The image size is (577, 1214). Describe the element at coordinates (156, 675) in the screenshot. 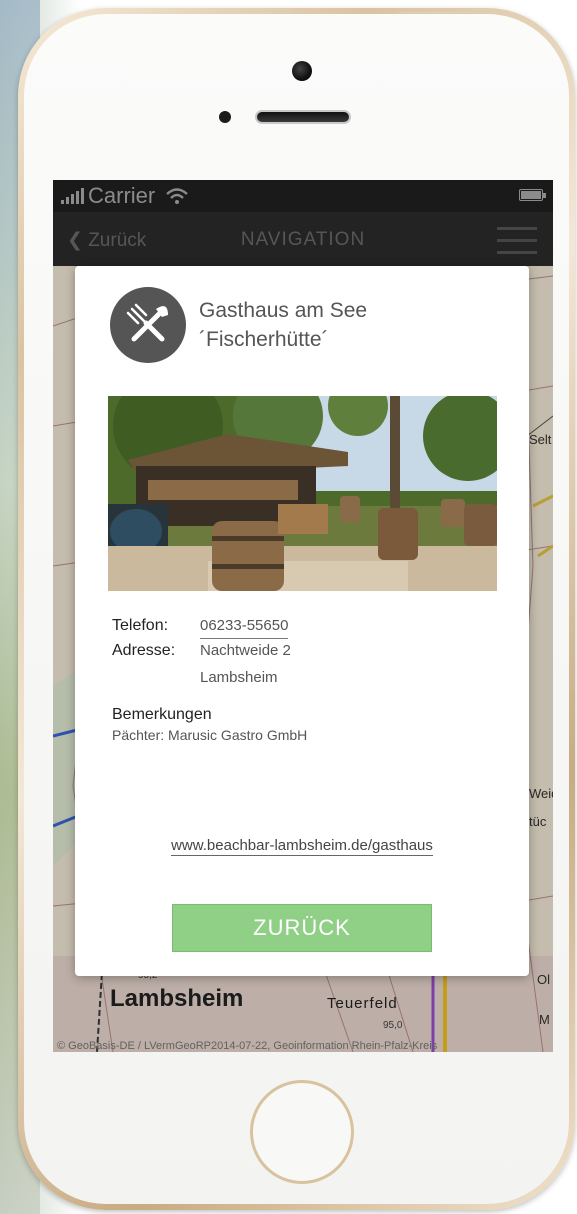

I see `address-spacer` at that location.